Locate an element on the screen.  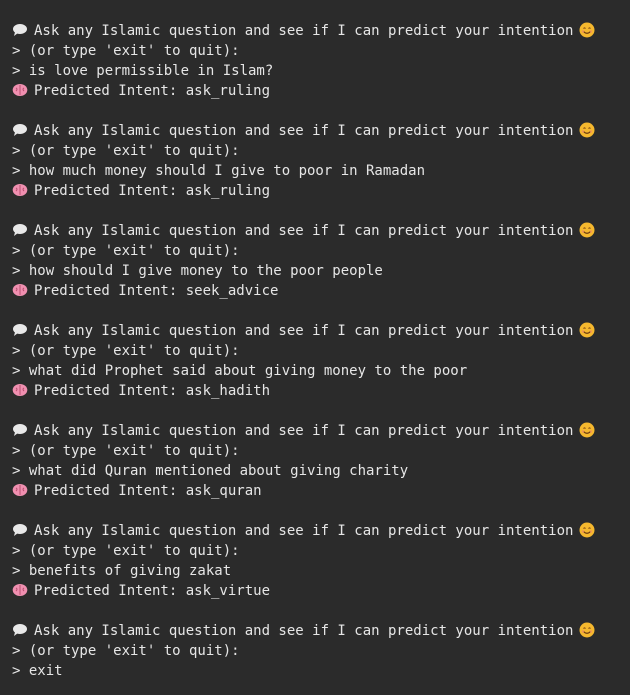
user-input-line: > is love permissible in Islam? is located at coordinates (143, 71).